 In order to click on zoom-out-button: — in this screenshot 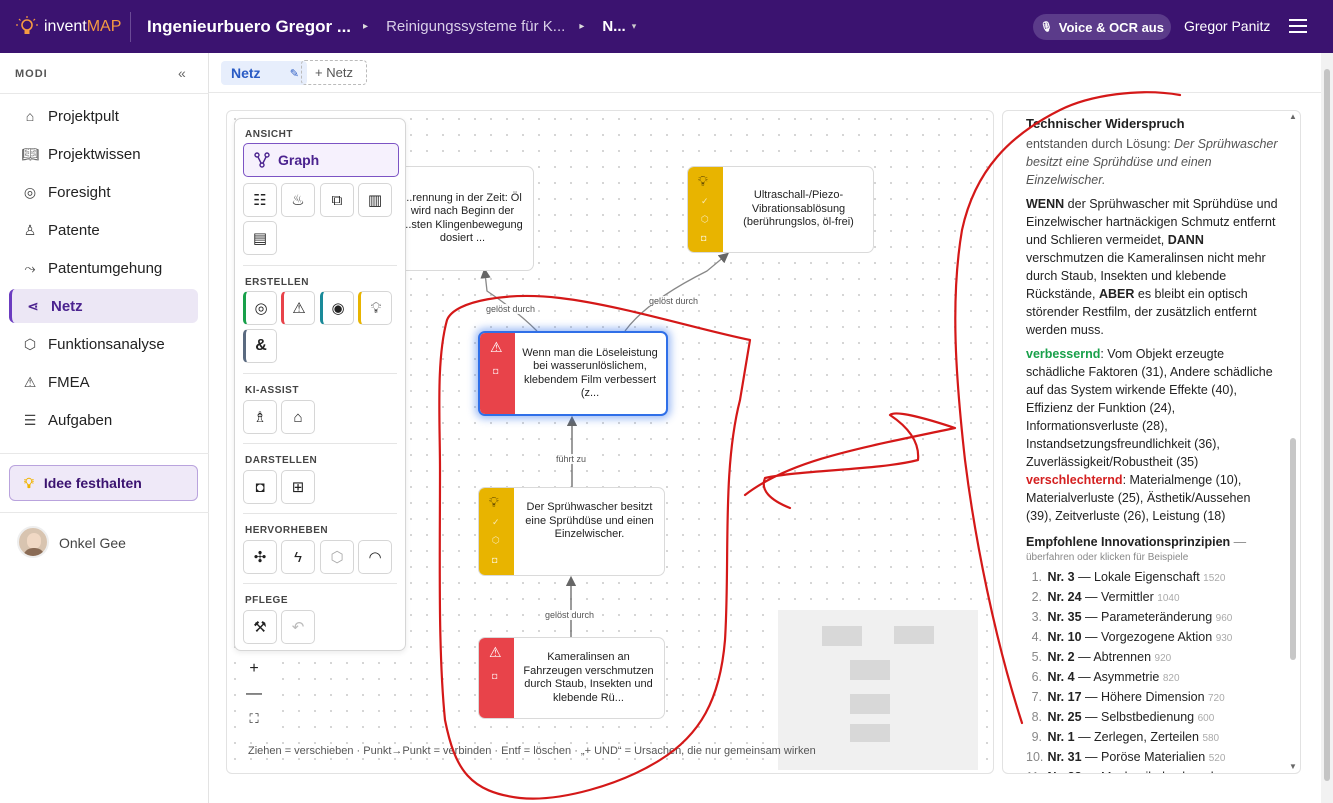, I will do `click(254, 694)`.